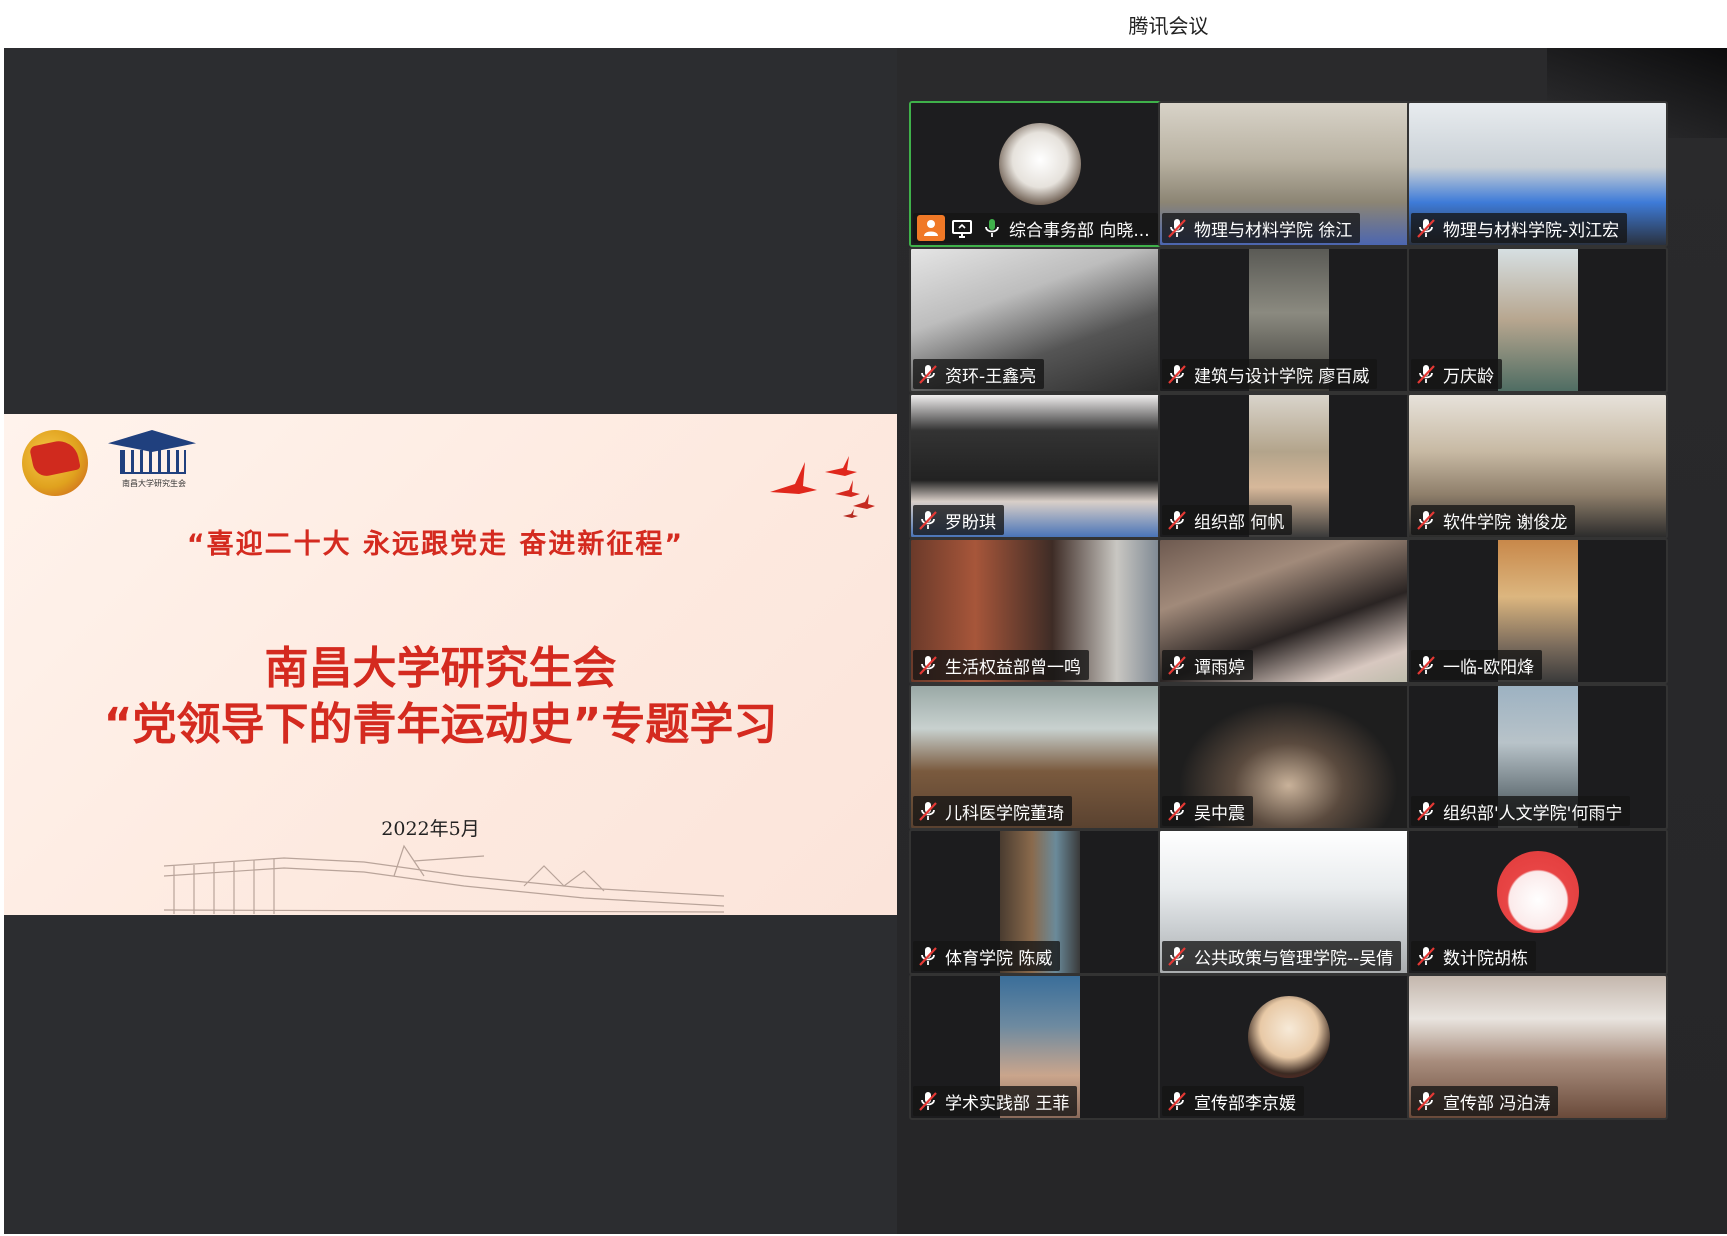 This screenshot has height=1236, width=1727. Describe the element at coordinates (435, 544) in the screenshot. I see `slide-slogan: “喜迎二十大 永远跟党走 奋进新征程”` at that location.